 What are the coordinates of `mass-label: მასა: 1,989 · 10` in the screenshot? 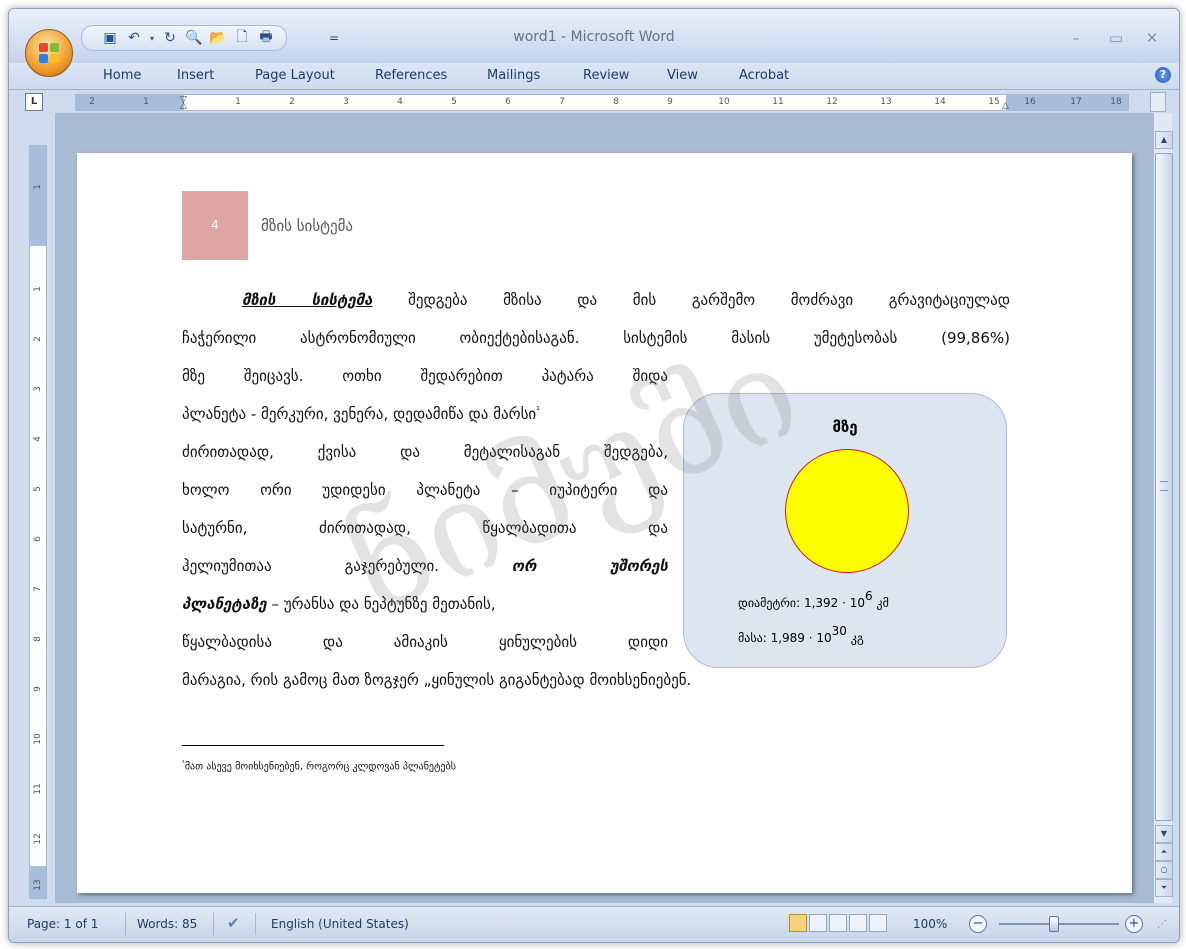 It's located at (785, 638).